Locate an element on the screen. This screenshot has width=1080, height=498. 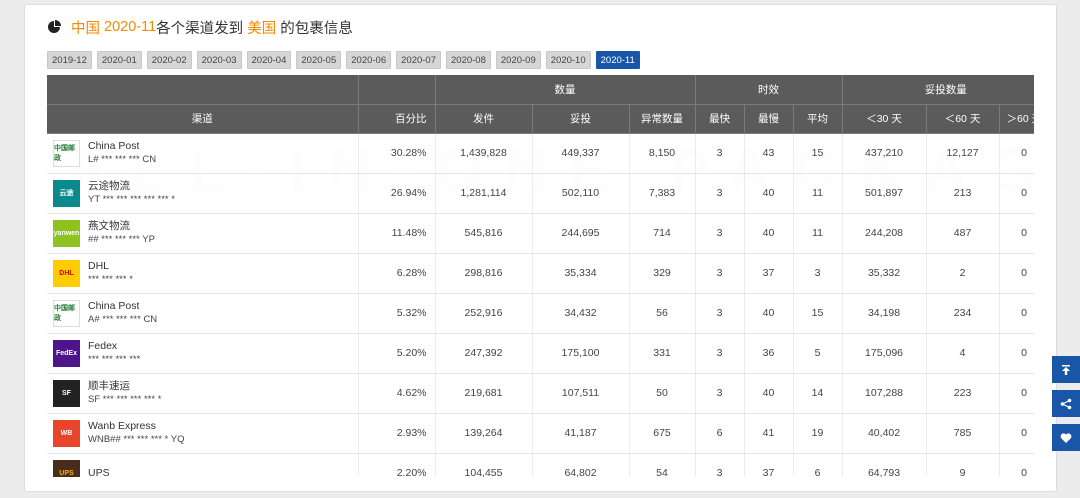
cell-percent: 6.28% is located at coordinates (397, 273).